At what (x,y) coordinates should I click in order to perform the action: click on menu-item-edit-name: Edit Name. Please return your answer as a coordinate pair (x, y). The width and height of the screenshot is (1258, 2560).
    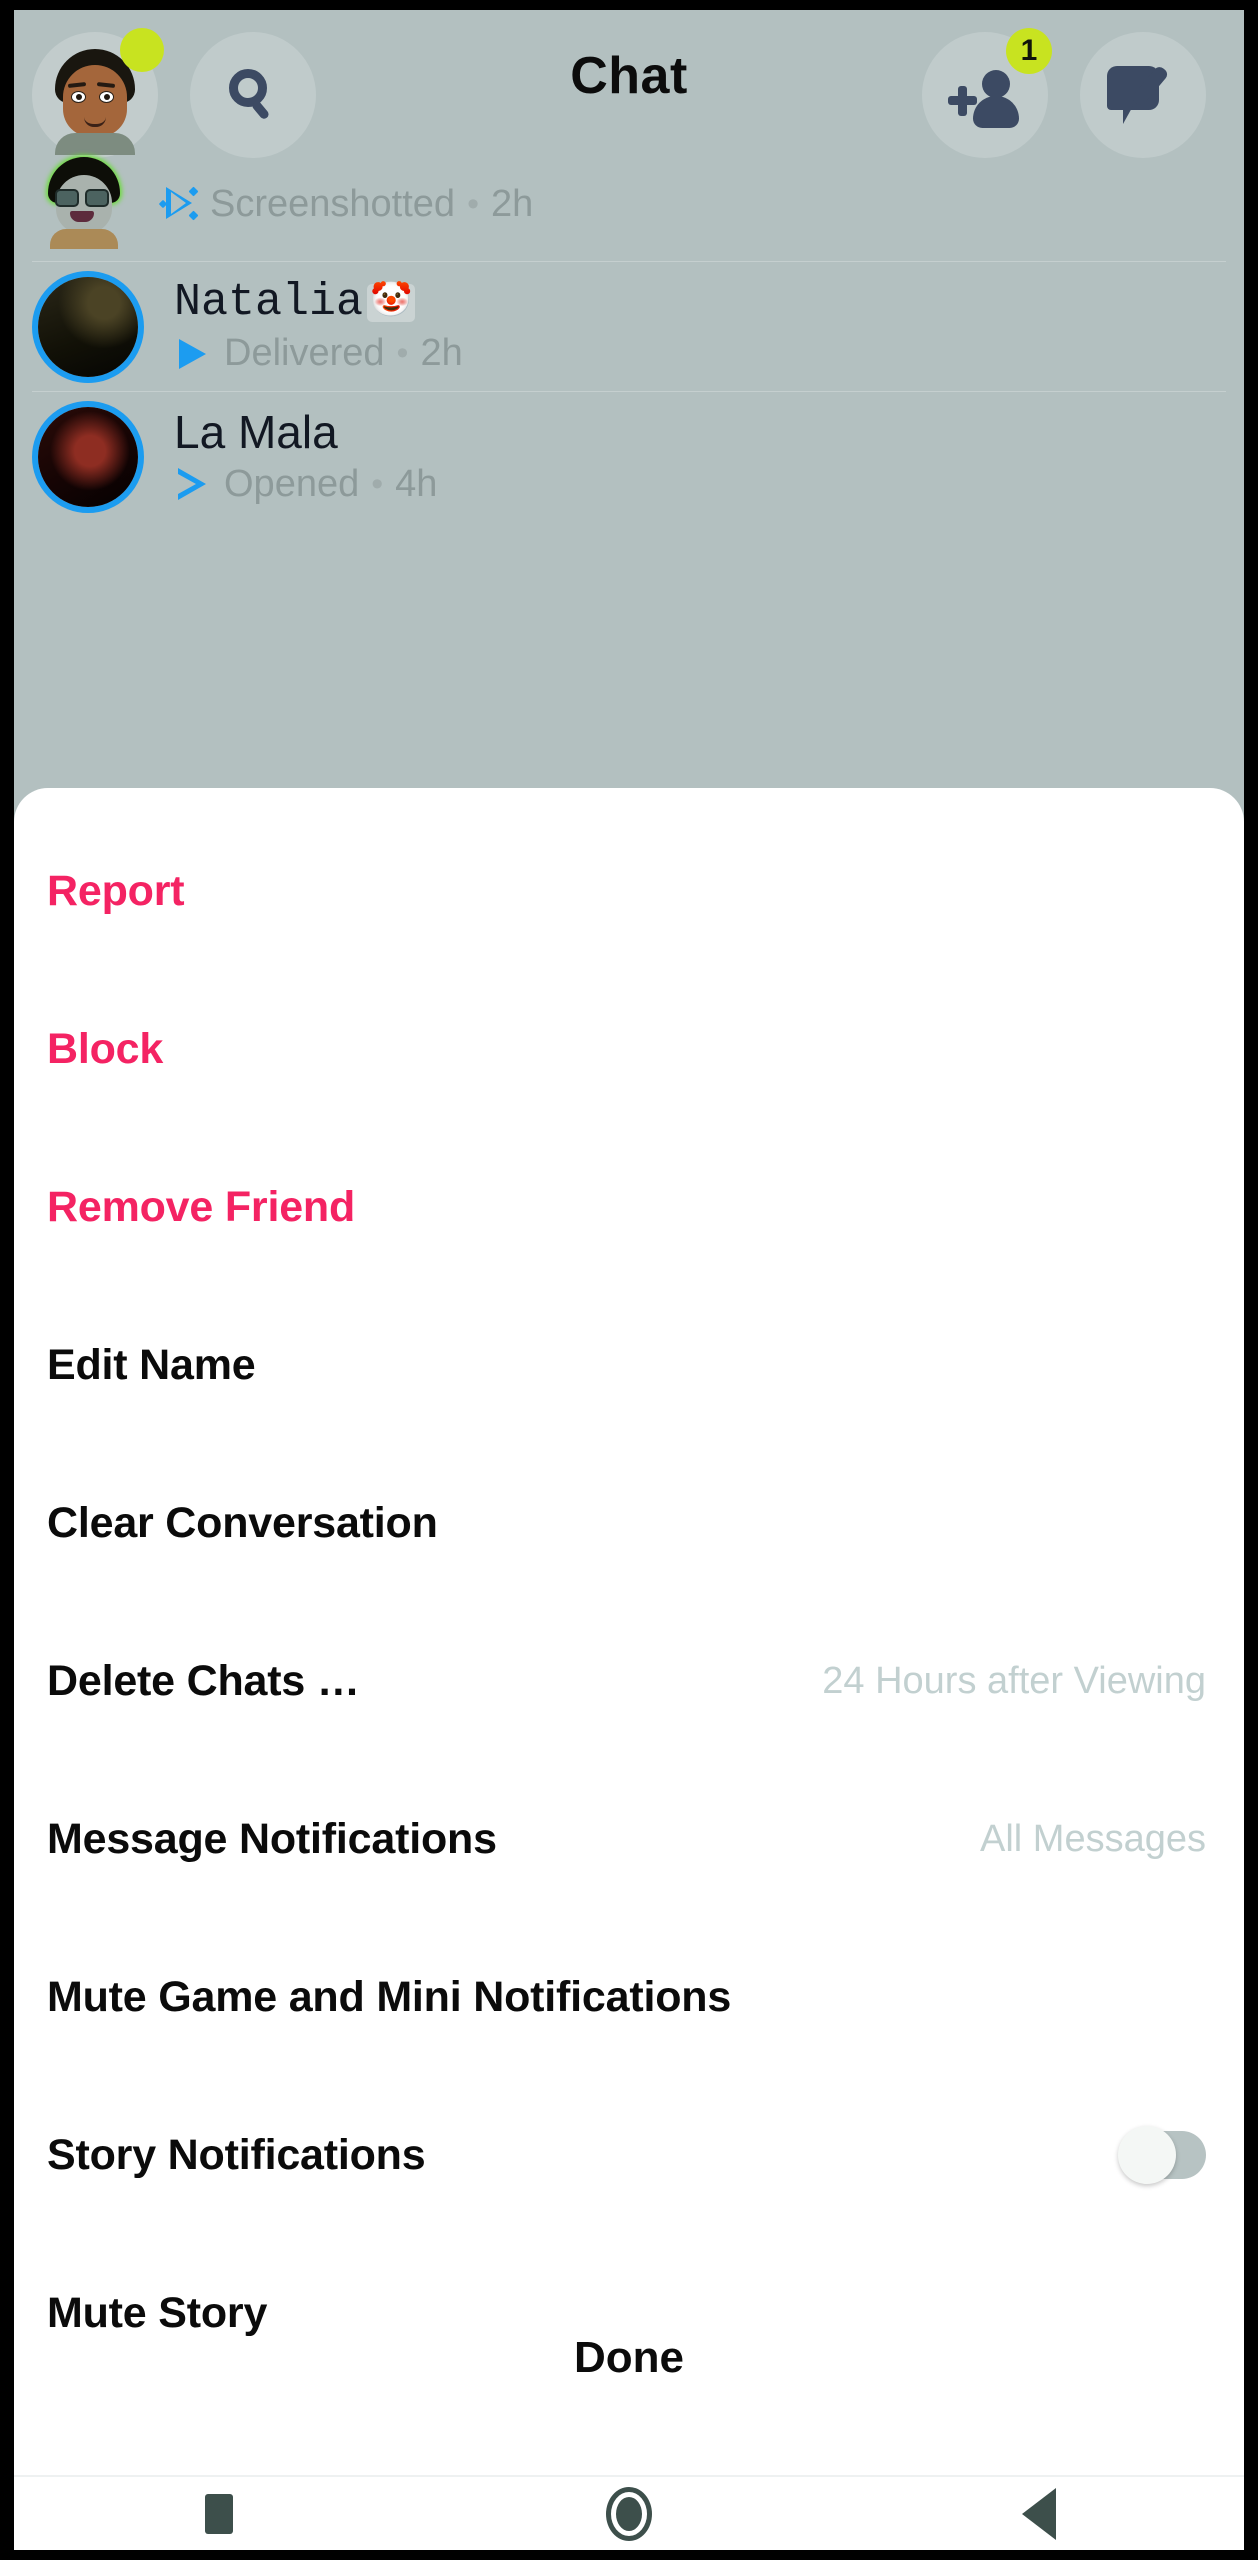
    Looking at the image, I should click on (629, 1365).